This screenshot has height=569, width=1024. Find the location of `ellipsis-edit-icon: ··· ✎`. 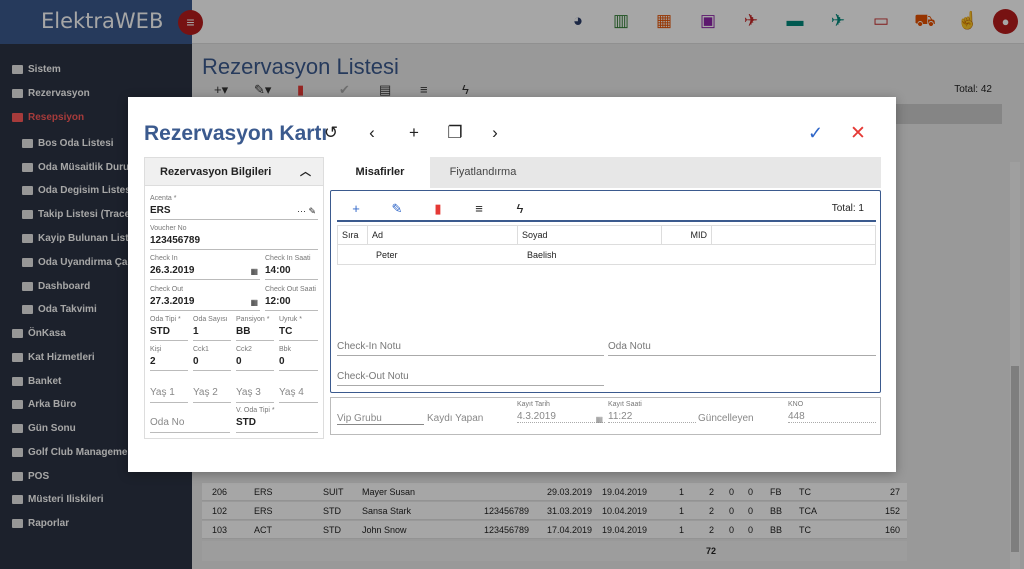

ellipsis-edit-icon: ··· ✎ is located at coordinates (306, 211).